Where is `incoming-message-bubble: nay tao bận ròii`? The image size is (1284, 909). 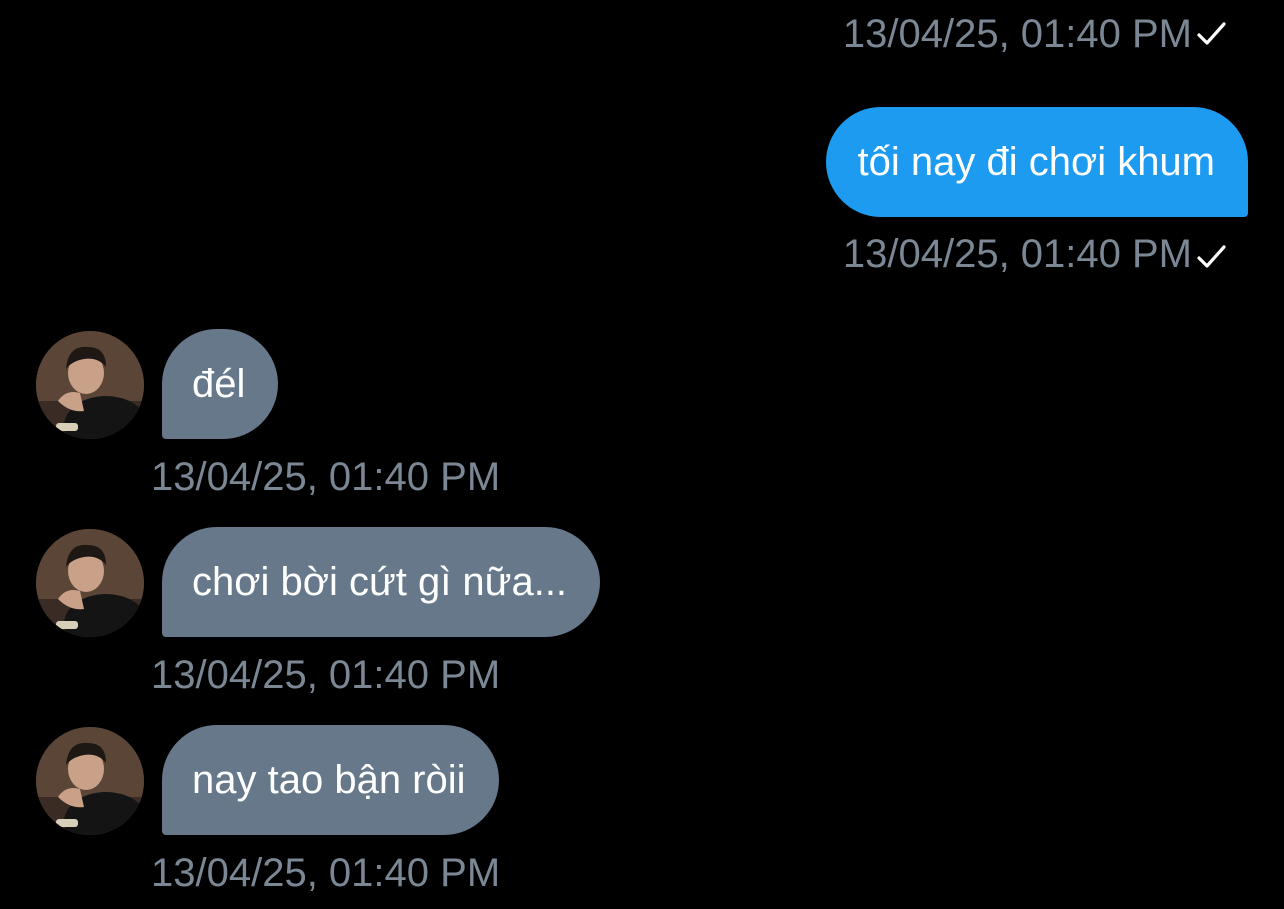 incoming-message-bubble: nay tao bận ròii is located at coordinates (330, 780).